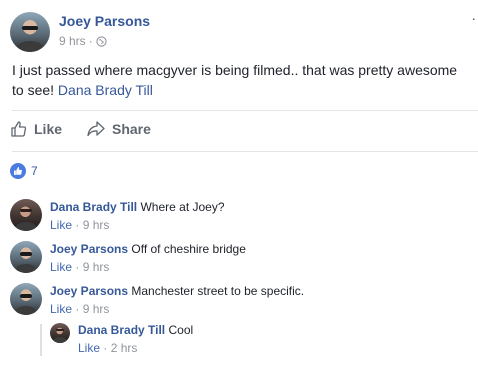 The width and height of the screenshot is (478, 367). What do you see at coordinates (105, 90) in the screenshot?
I see `mention-link: Dana Brady Till` at bounding box center [105, 90].